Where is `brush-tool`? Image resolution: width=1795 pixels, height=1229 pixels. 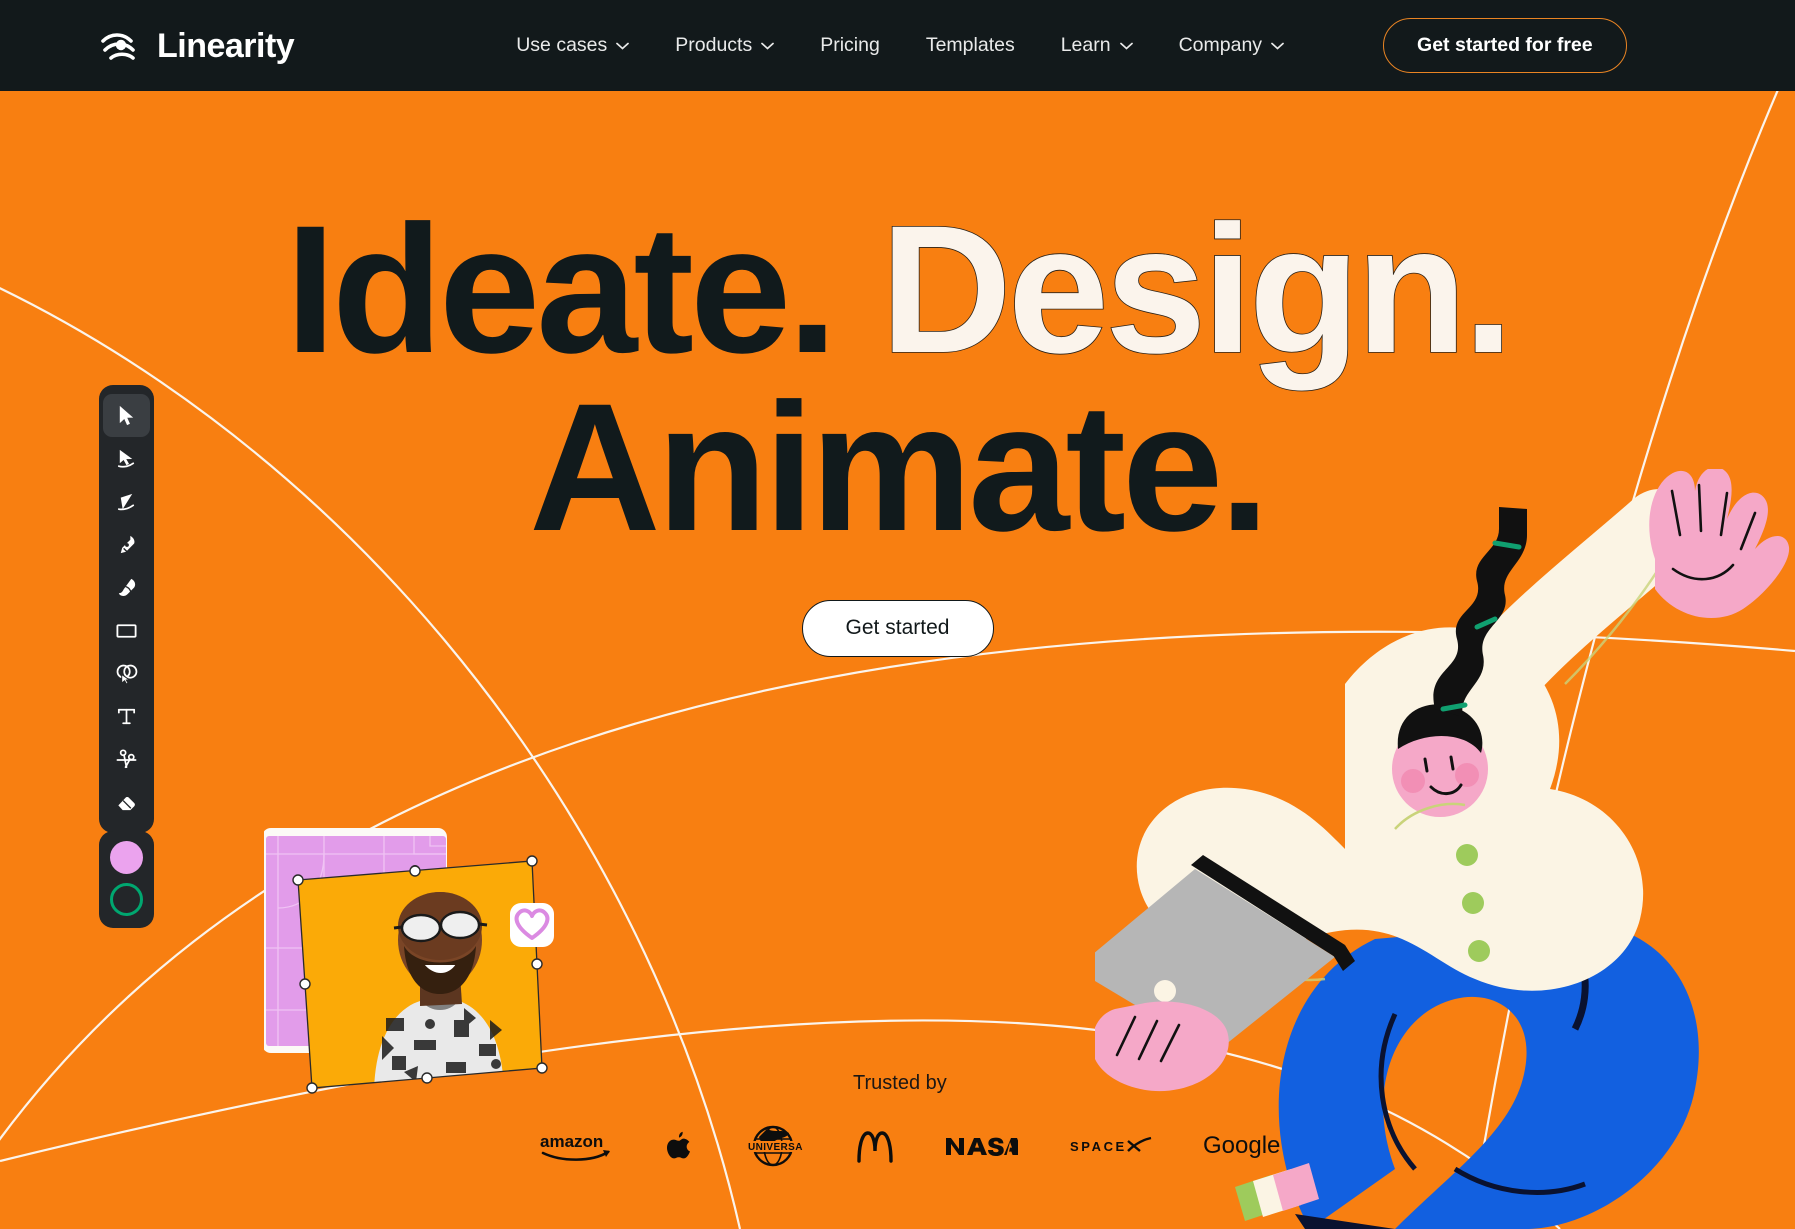
brush-tool is located at coordinates (126, 587).